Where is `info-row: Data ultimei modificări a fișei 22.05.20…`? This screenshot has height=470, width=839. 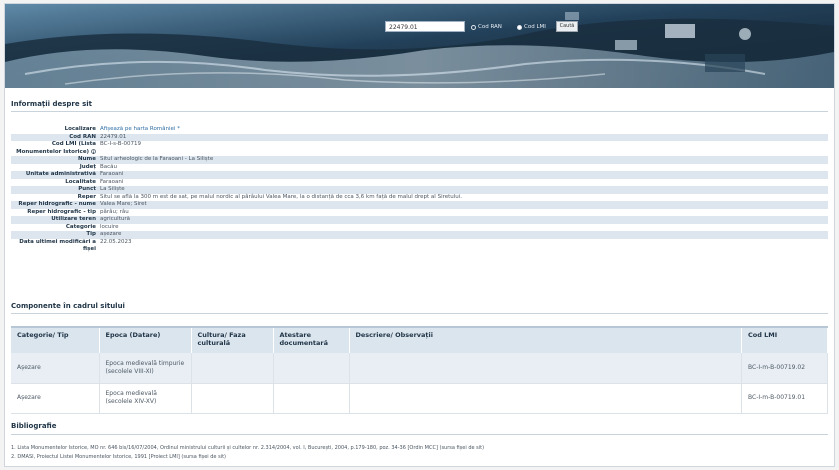 info-row: Data ultimei modificări a fișei 22.05.20… is located at coordinates (419, 246).